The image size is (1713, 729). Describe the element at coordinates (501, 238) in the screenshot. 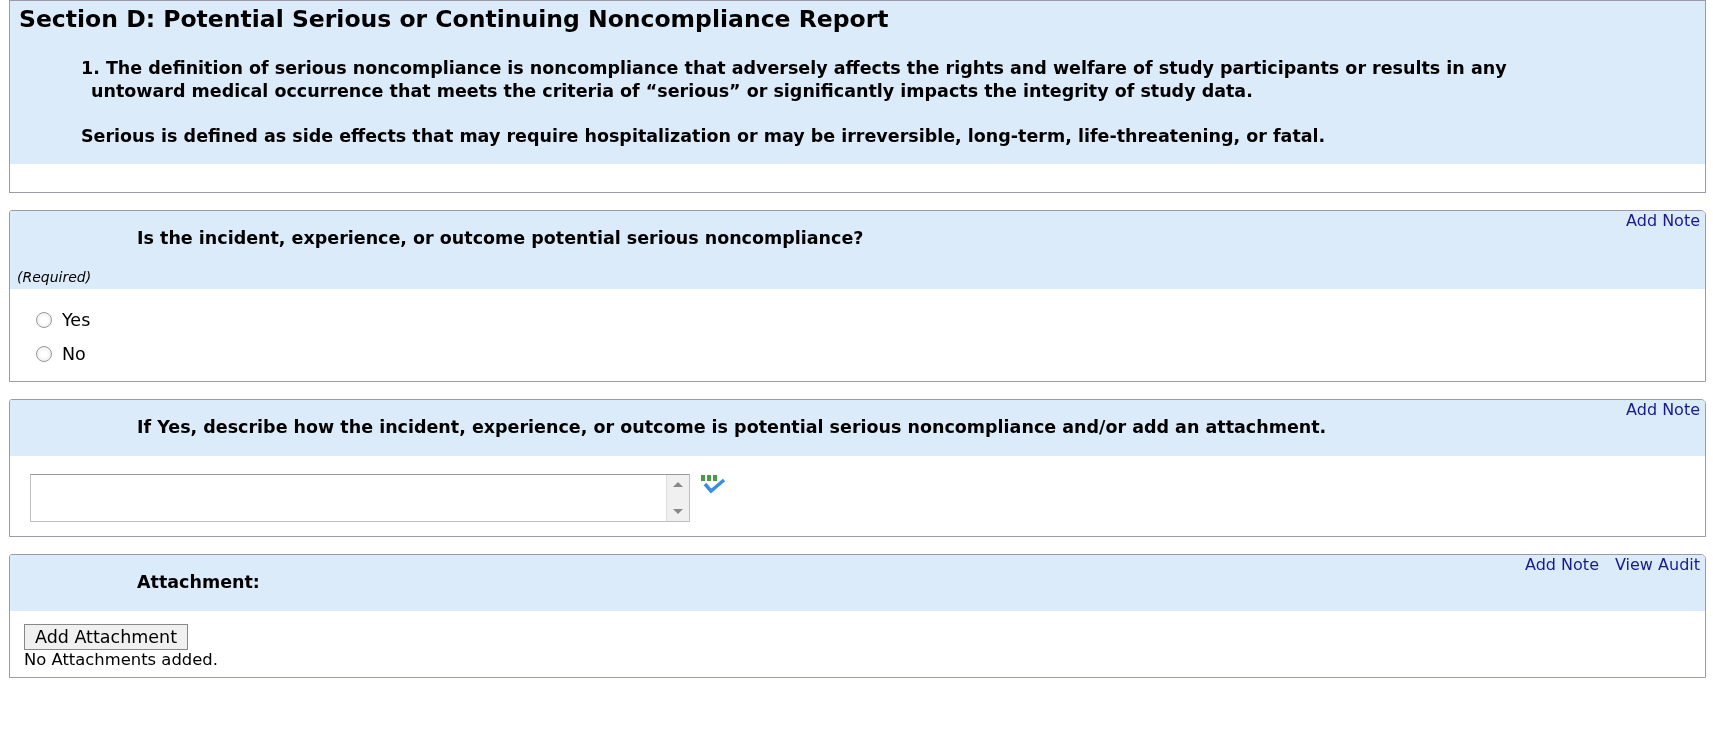

I see `question-text: Is the incident, experience, or outcome potential serious noncompliance?` at that location.